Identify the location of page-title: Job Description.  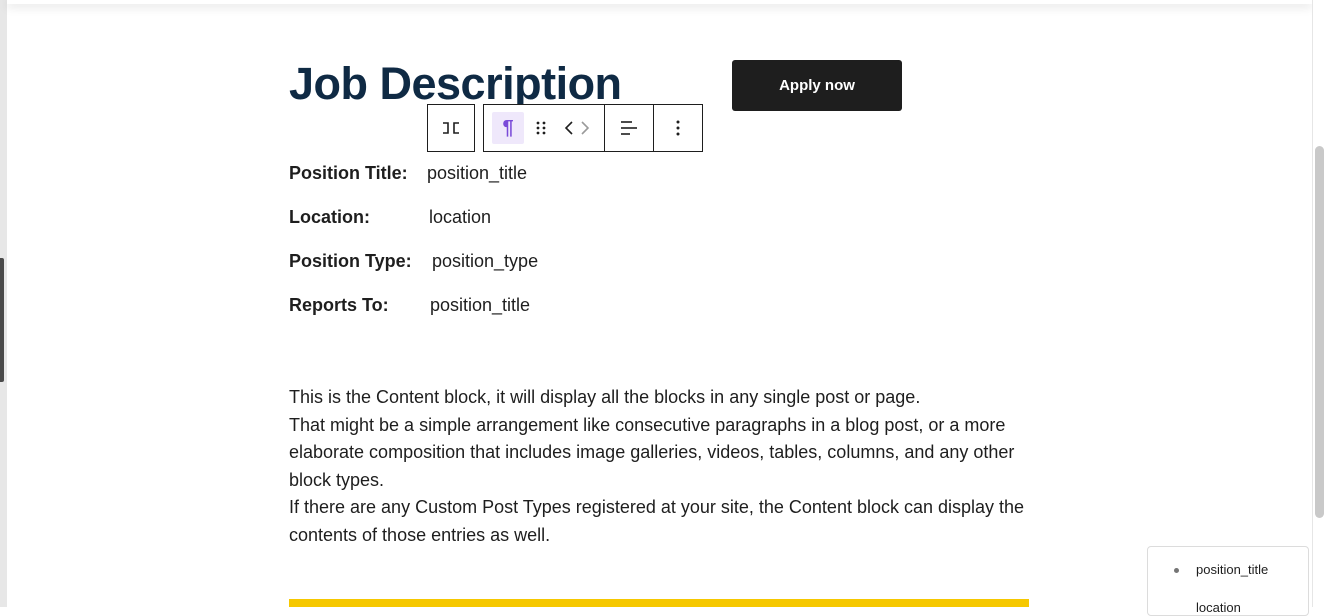
(455, 83).